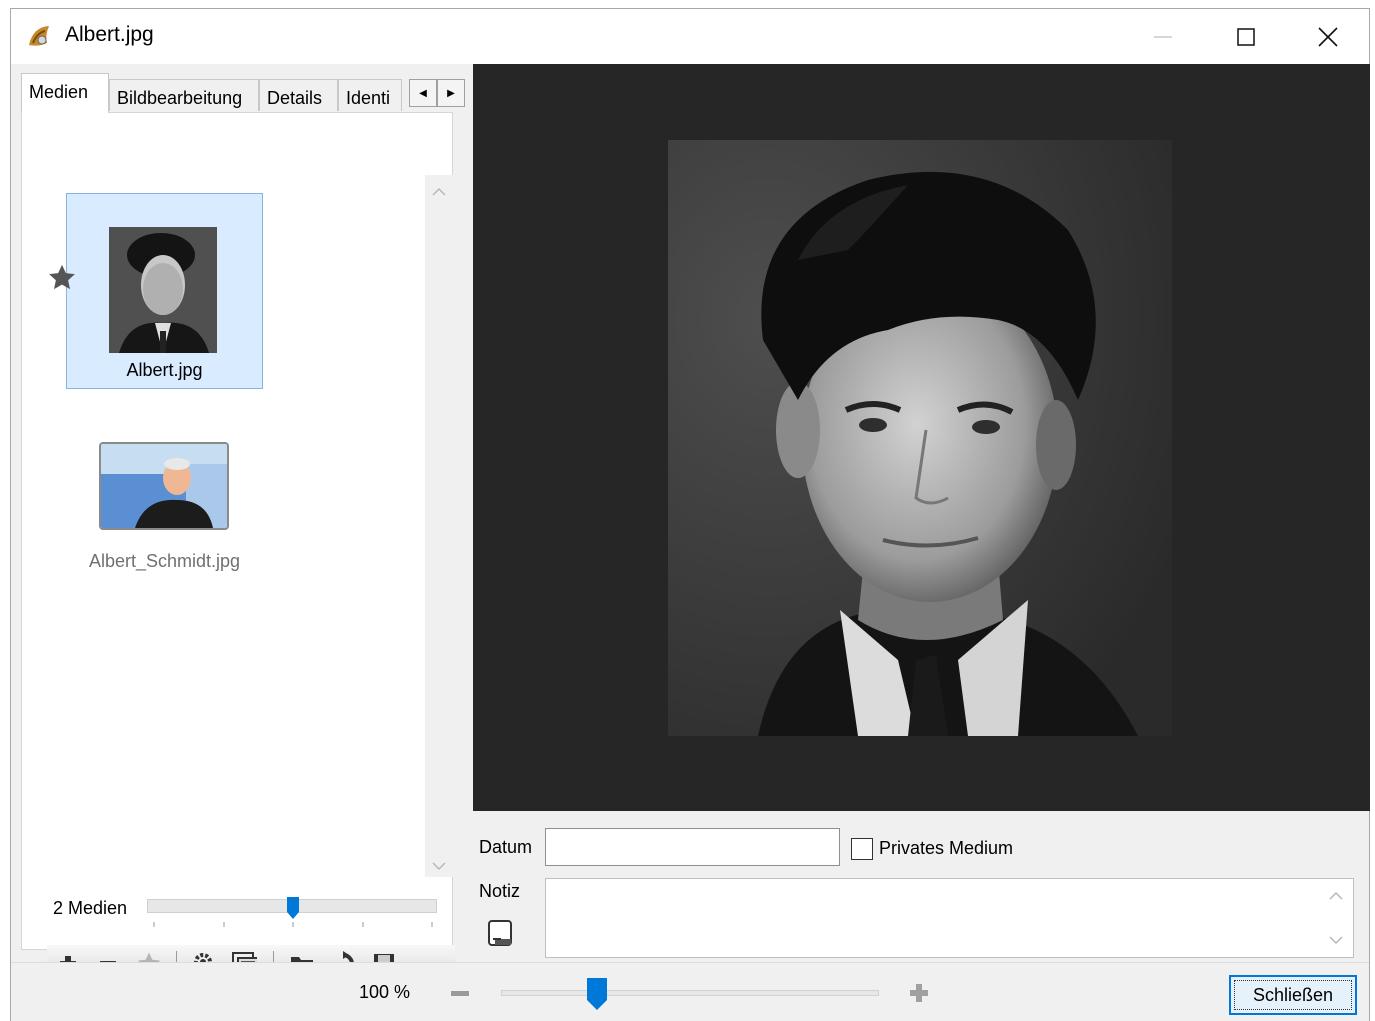 The width and height of the screenshot is (1375, 1021). Describe the element at coordinates (439, 526) in the screenshot. I see `media-list-scrollbar` at that location.